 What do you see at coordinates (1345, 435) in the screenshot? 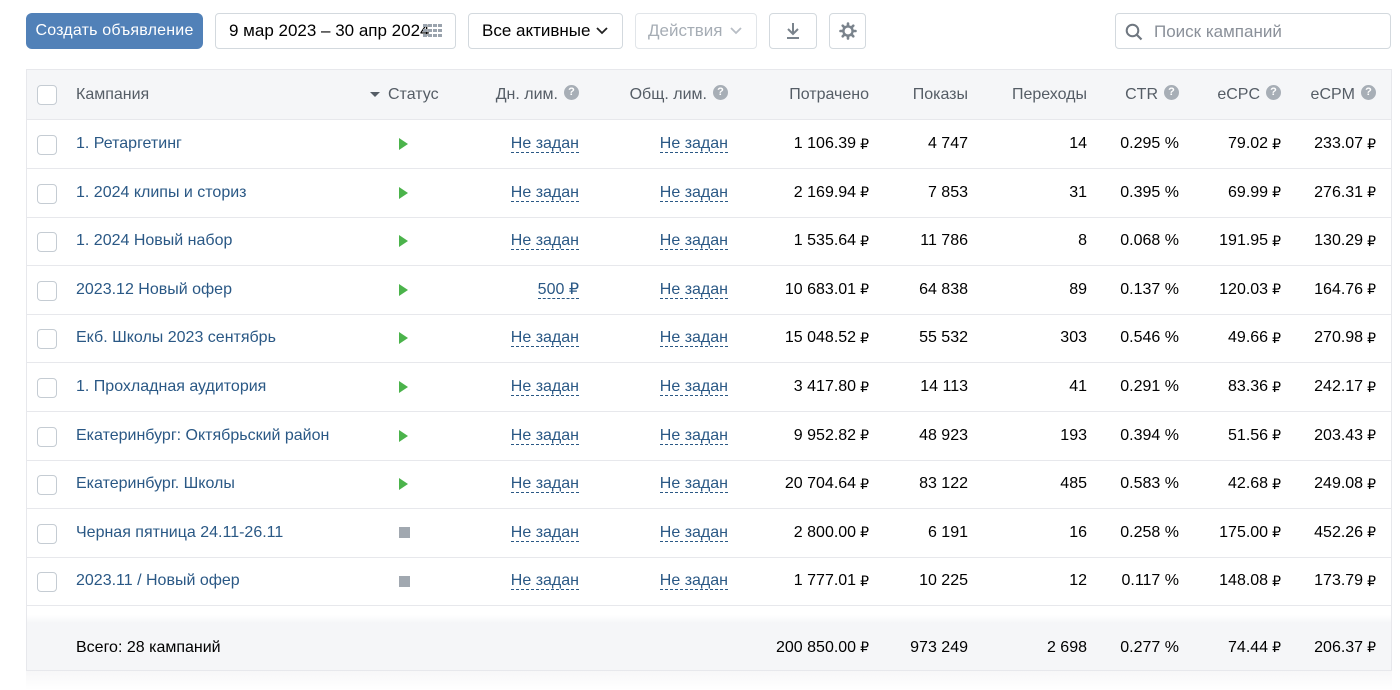
I see `ecpm-cell: 203.43 ₽` at bounding box center [1345, 435].